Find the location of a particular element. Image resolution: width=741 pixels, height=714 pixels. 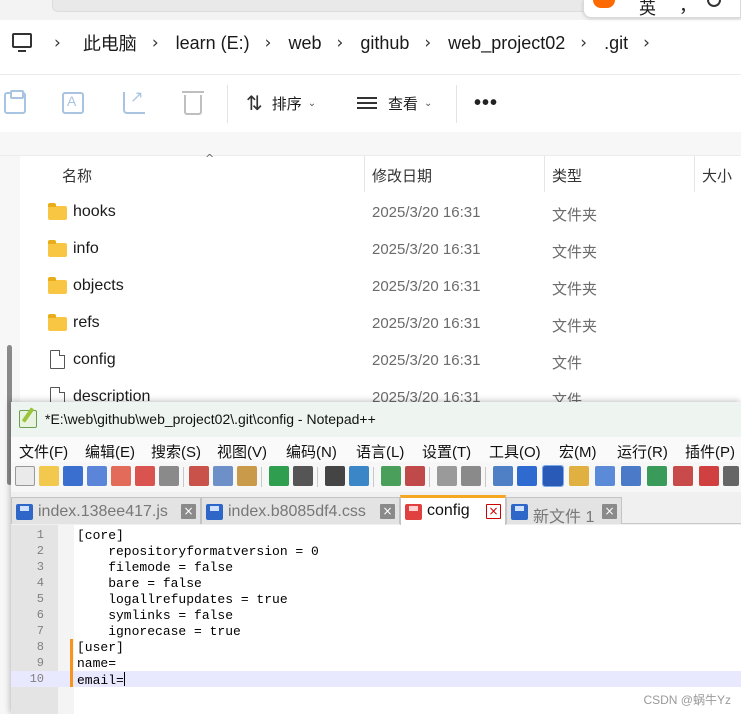

save-icon is located at coordinates (73, 476).